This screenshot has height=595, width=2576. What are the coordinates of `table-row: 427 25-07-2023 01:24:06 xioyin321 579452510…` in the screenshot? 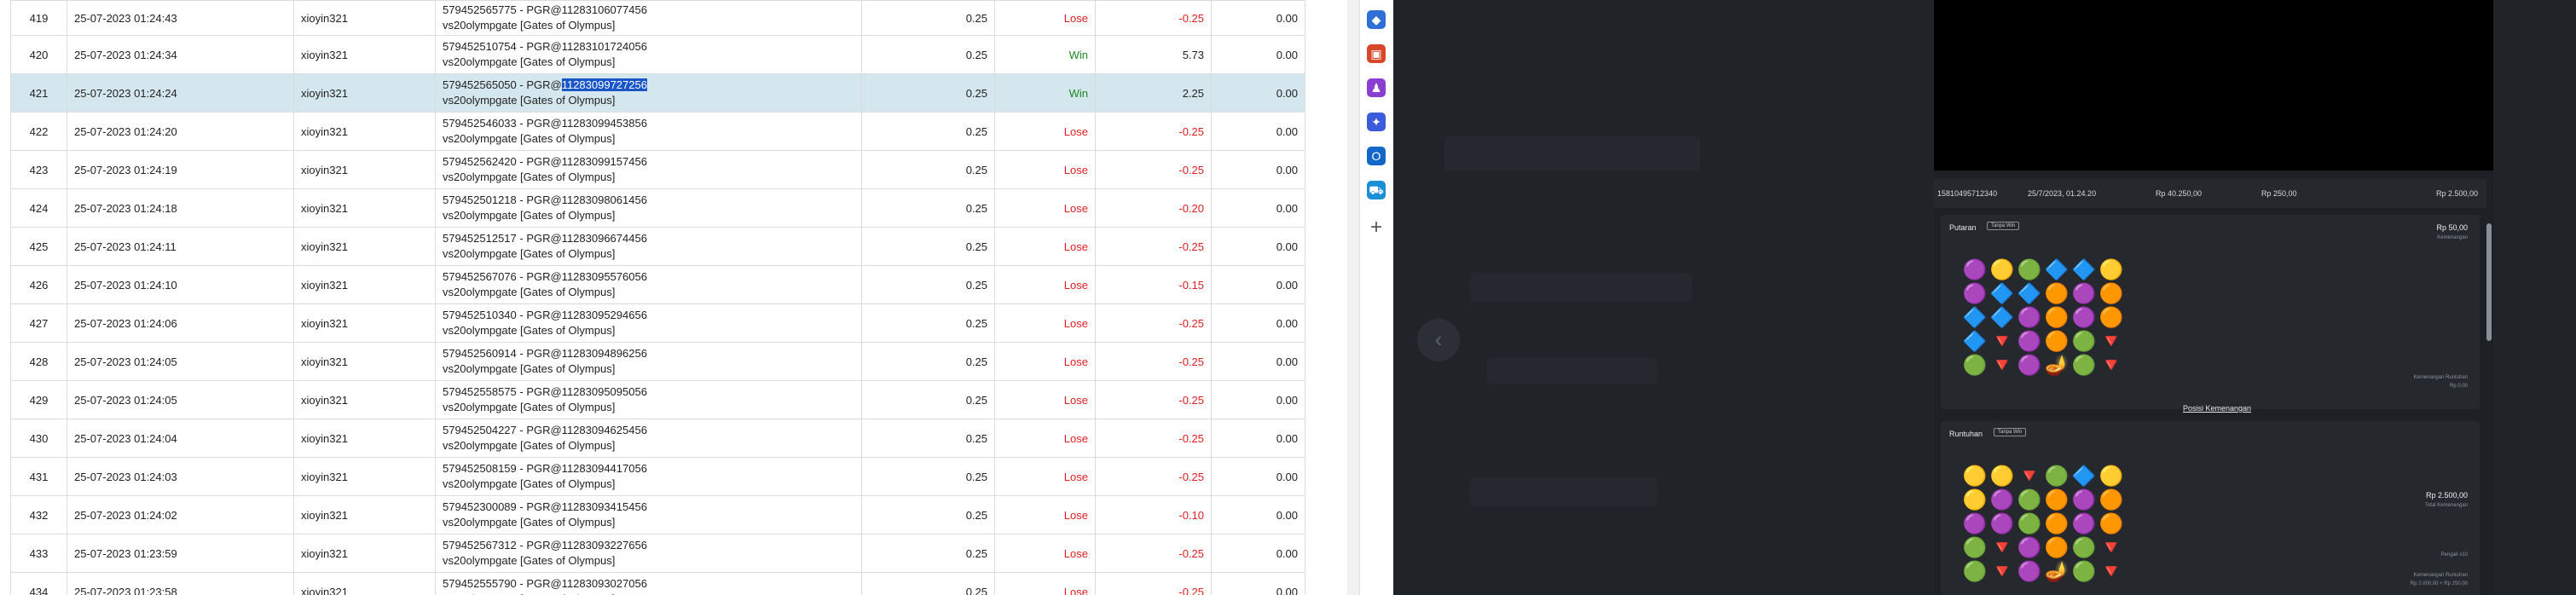 It's located at (657, 323).